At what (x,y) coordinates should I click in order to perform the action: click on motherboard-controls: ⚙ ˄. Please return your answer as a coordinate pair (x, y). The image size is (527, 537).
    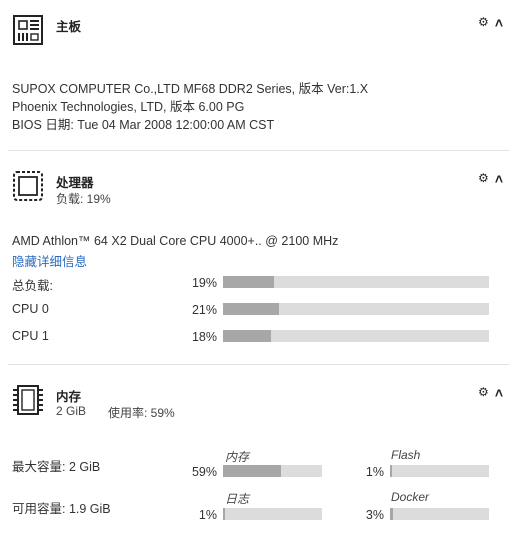
    Looking at the image, I should click on (490, 22).